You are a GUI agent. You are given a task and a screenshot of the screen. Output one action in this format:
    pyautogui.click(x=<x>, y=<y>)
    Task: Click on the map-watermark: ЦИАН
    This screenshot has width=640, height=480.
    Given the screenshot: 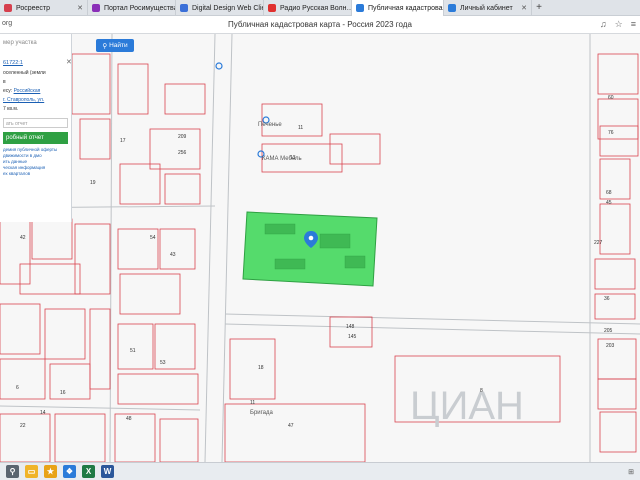 What is the action you would take?
    pyautogui.click(x=467, y=406)
    